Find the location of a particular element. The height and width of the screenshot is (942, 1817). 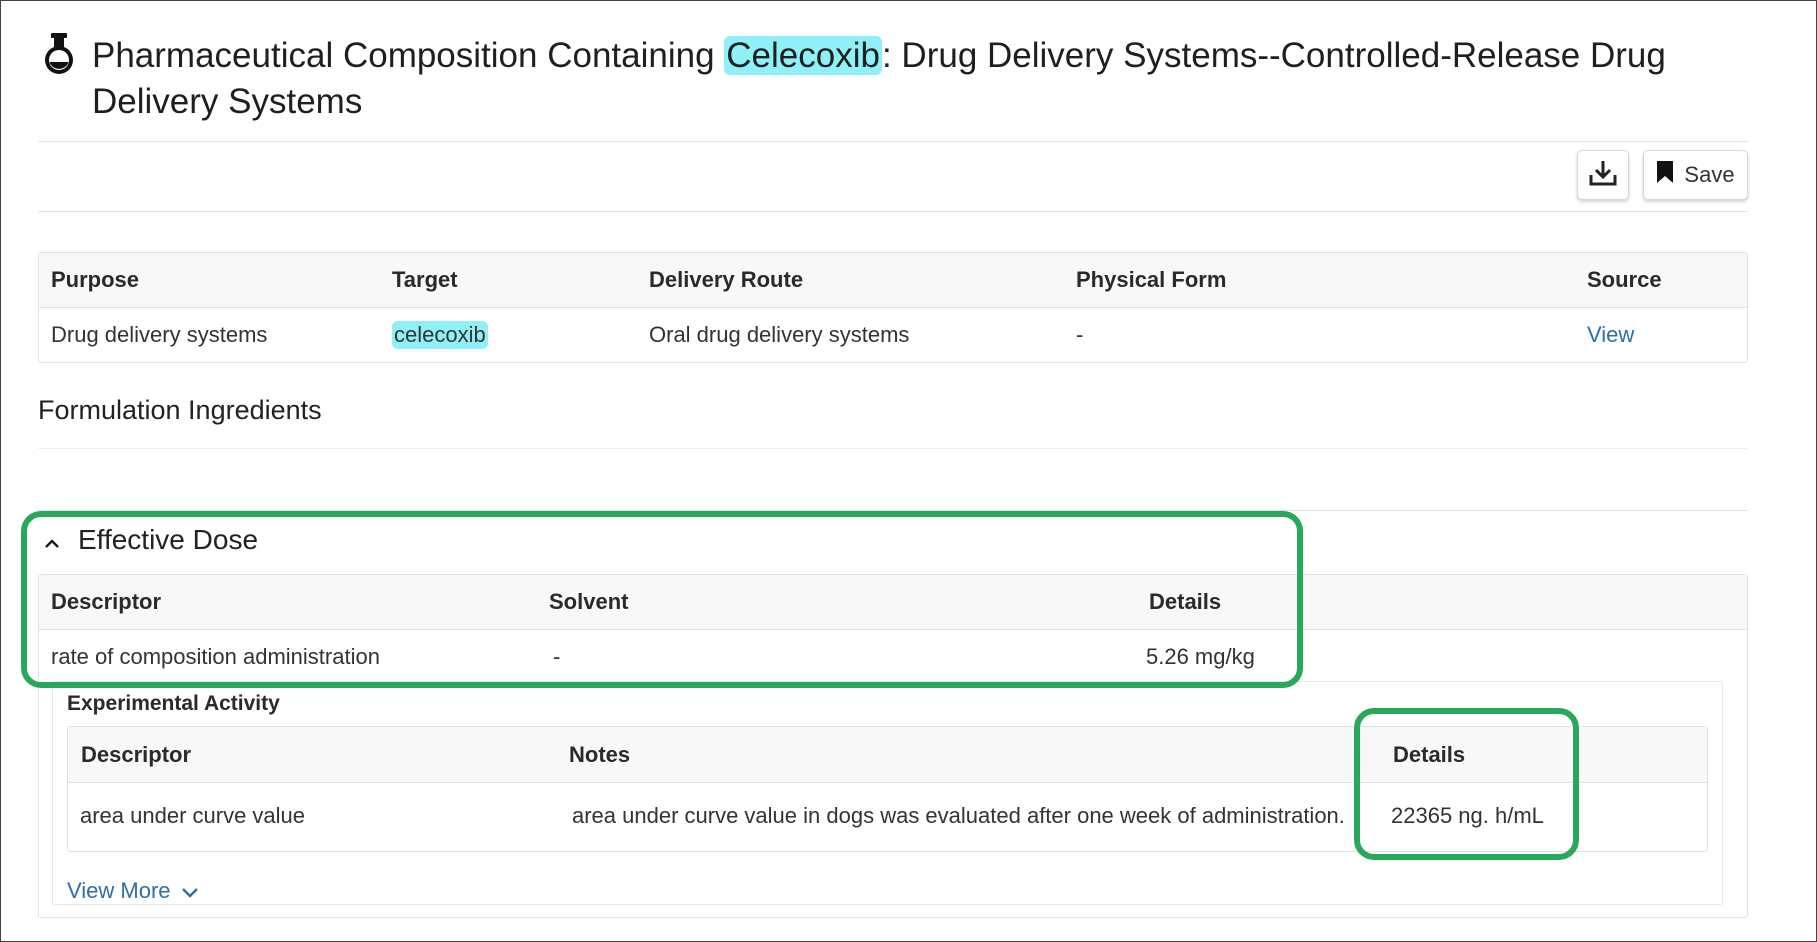

effective-dose-heading: Effective Dose is located at coordinates (168, 539).